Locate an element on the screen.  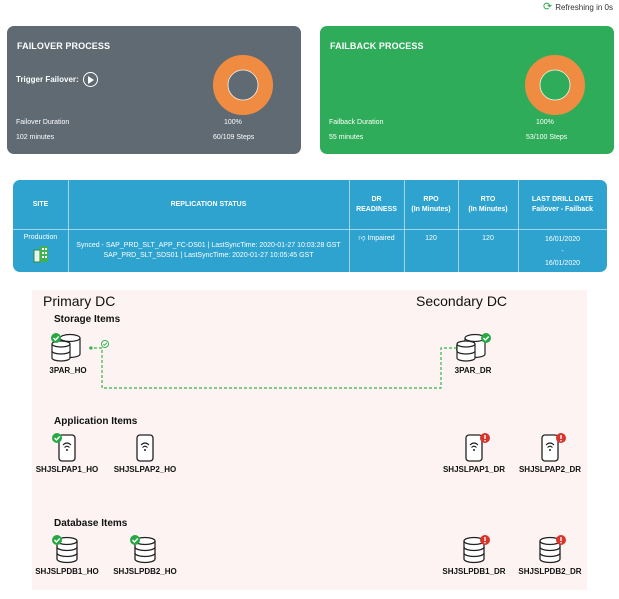
storage-label-ho: 3PAR_HO is located at coordinates (68, 370).